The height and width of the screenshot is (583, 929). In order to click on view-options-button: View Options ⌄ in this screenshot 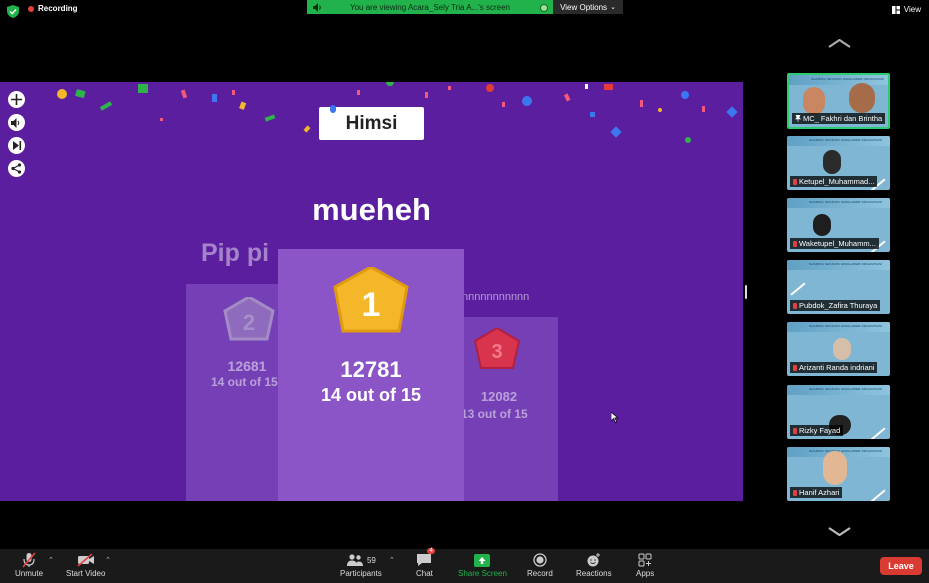, I will do `click(588, 7)`.